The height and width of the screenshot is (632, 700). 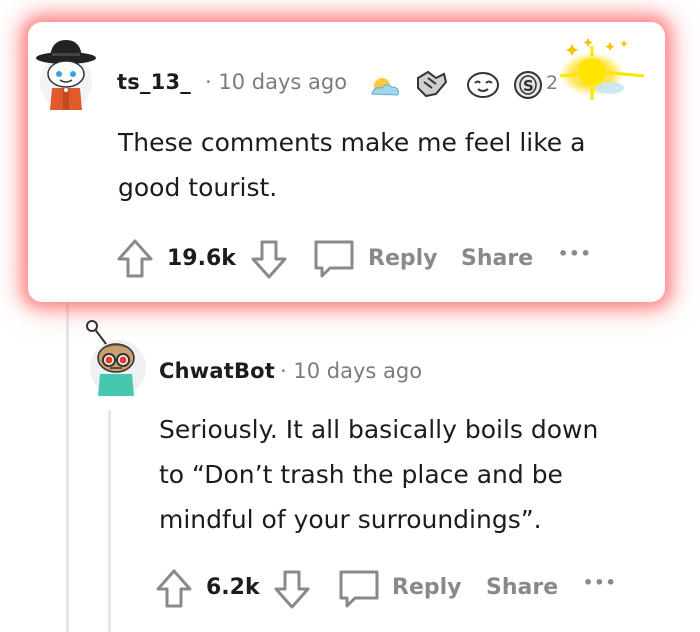 I want to click on snoo-glasses-avatar-icon, so click(x=116, y=358).